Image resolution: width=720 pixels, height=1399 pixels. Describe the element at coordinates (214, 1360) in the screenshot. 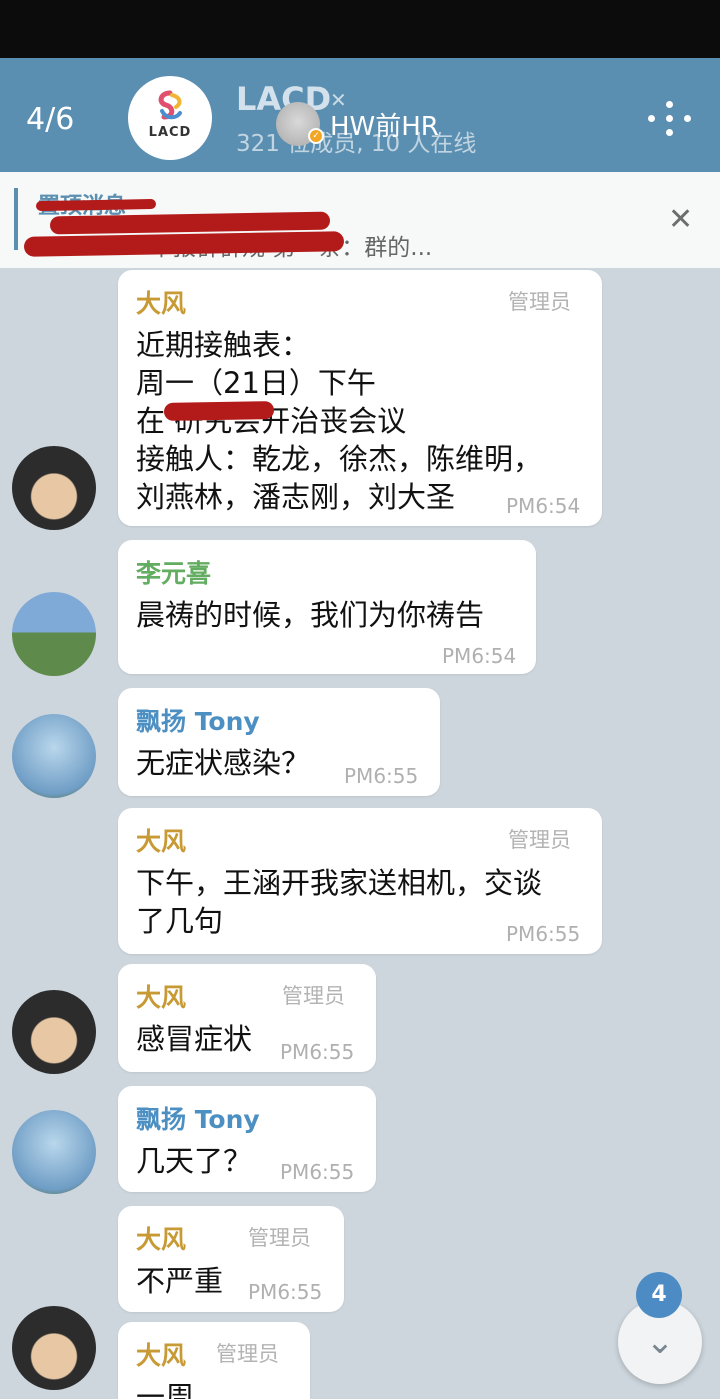

I see `message-bubble: 大风 管理员 一周` at that location.